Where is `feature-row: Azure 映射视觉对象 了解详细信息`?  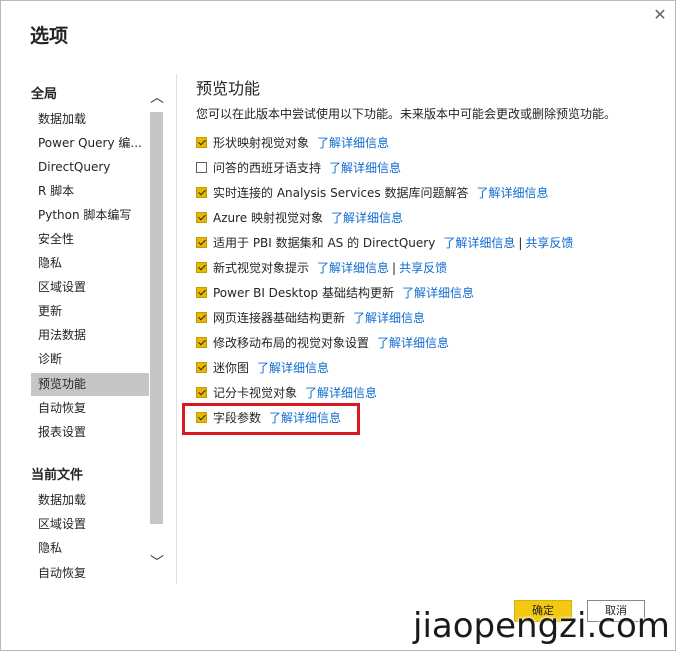 feature-row: Azure 映射视觉对象 了解详细信息 is located at coordinates (299, 218).